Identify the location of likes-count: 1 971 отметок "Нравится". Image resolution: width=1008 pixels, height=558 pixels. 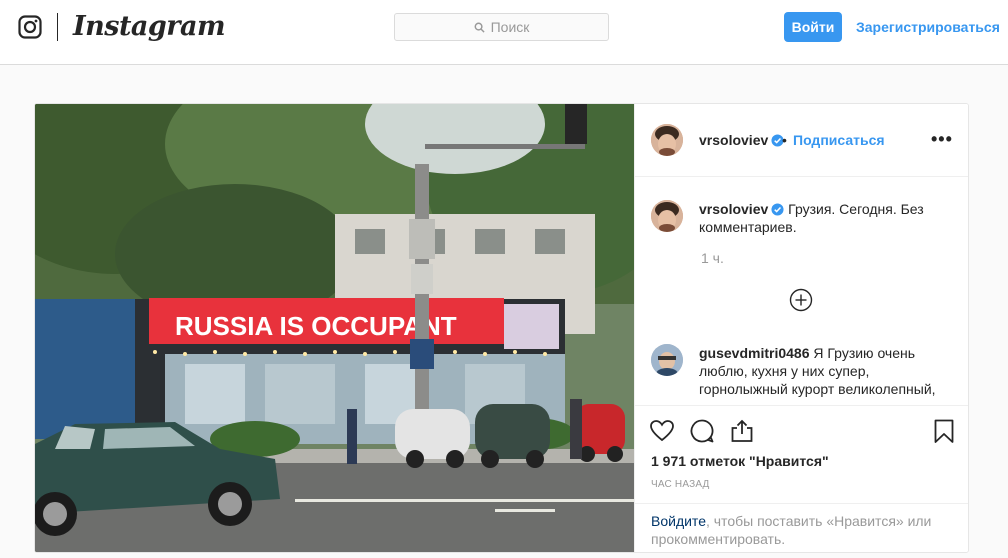
(740, 461).